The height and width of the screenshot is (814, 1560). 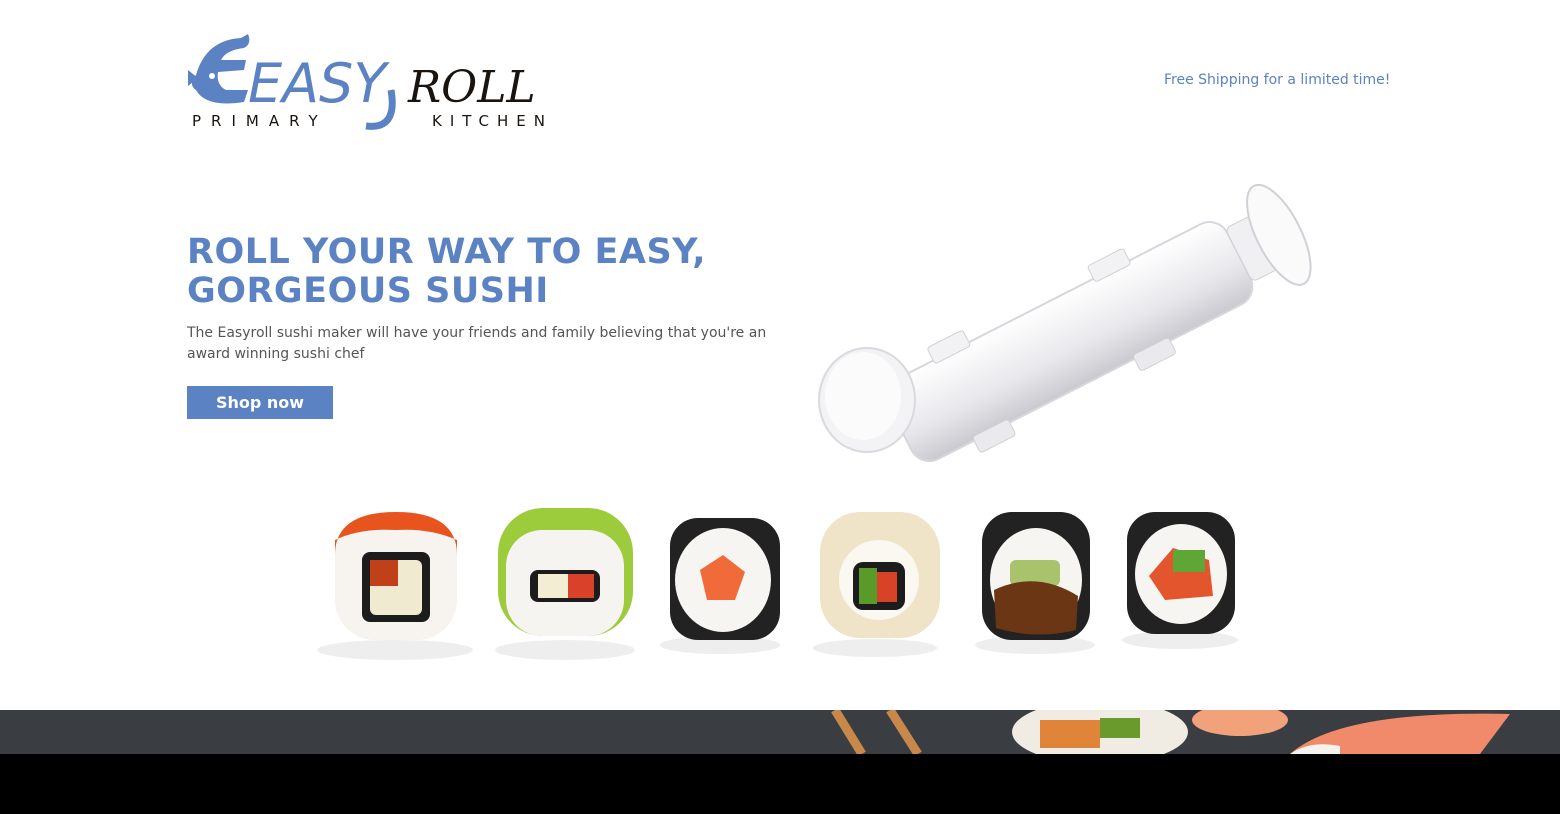 I want to click on easyroll-logo: EASY ROLL PRIMARY KITCHEN, so click(x=396, y=81).